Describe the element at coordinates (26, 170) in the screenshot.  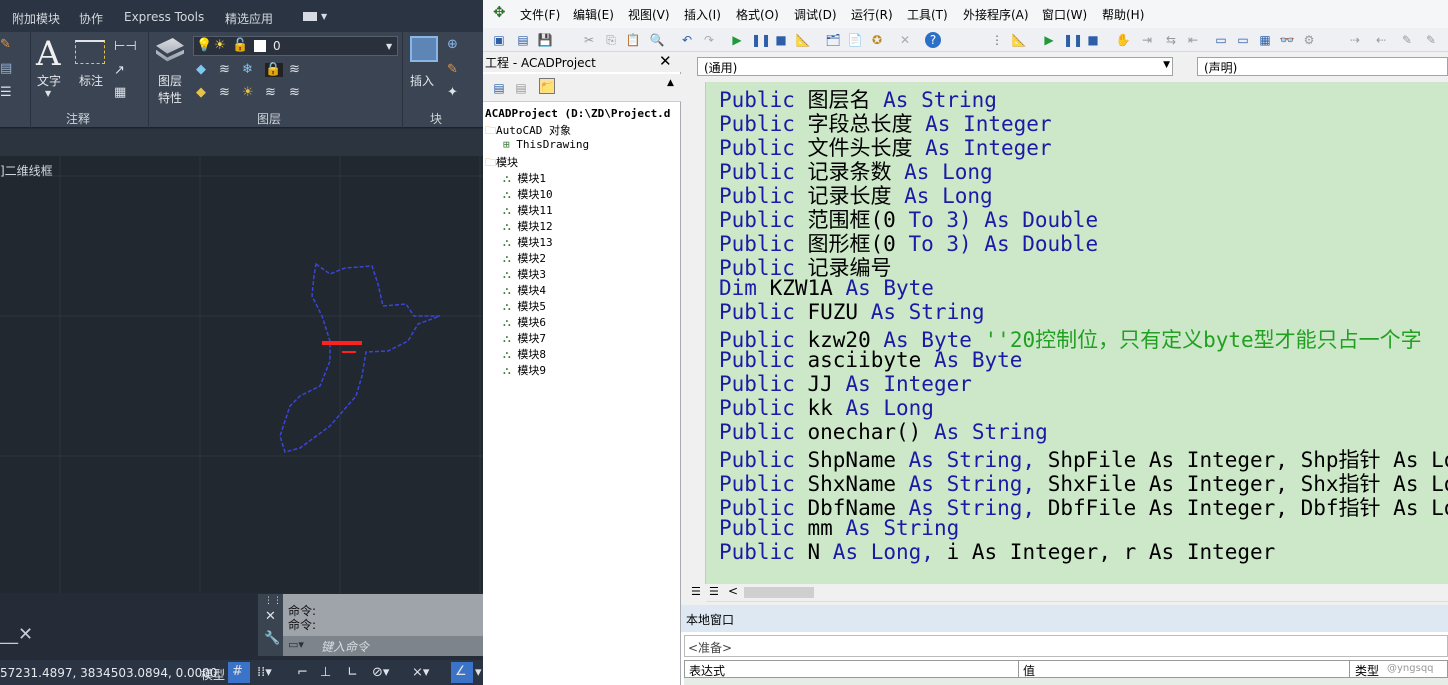
I see `viewport-label: ]二维线框` at that location.